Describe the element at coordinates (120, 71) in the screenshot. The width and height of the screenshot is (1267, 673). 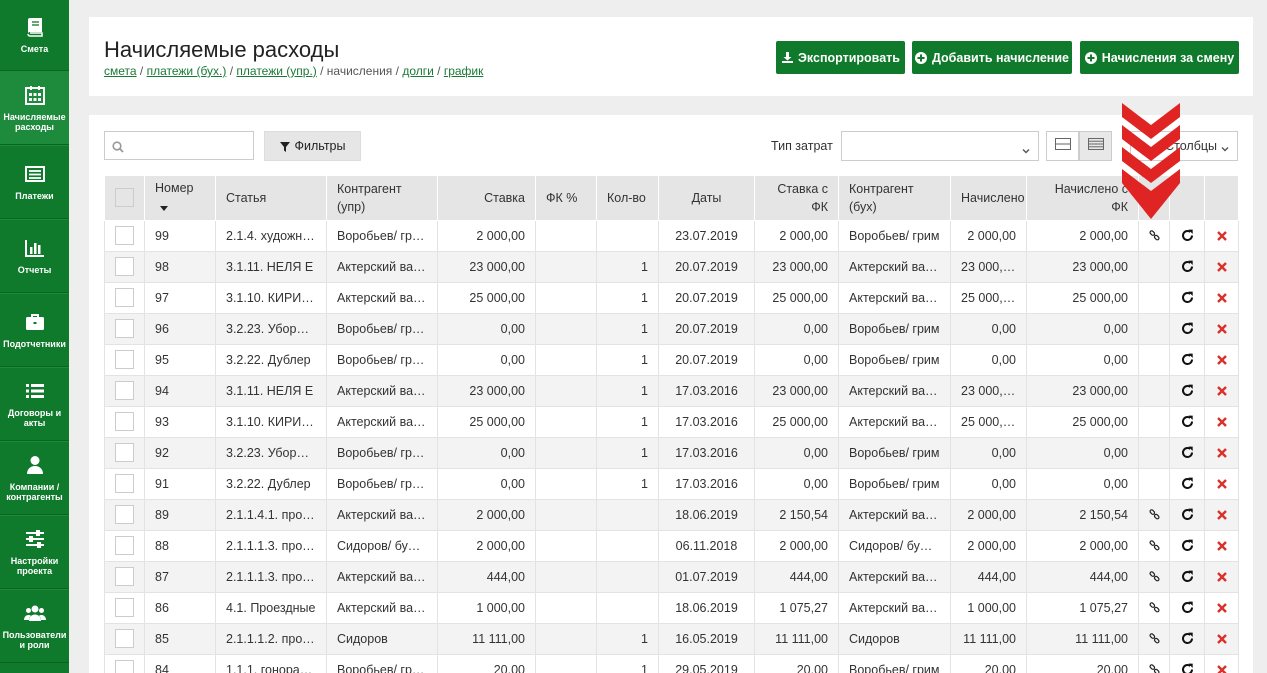
I see `breadcrumb-link-smeta: смета` at that location.